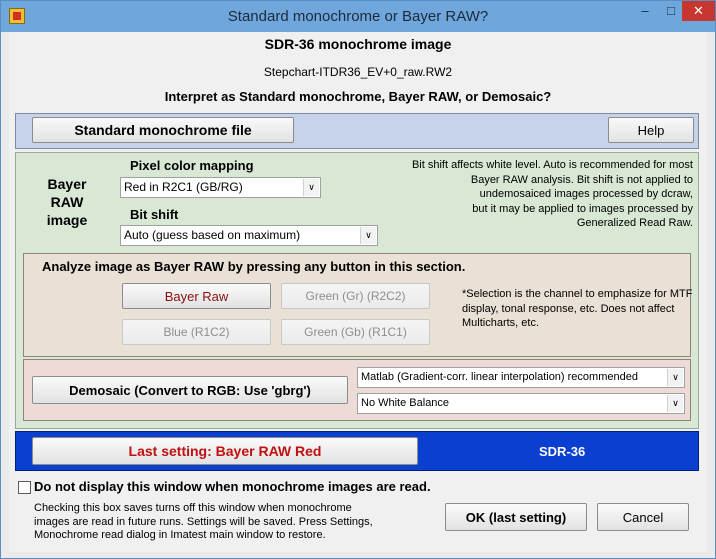 The width and height of the screenshot is (716, 559). Describe the element at coordinates (67, 220) in the screenshot. I see `bayer-label-line-3: image` at that location.